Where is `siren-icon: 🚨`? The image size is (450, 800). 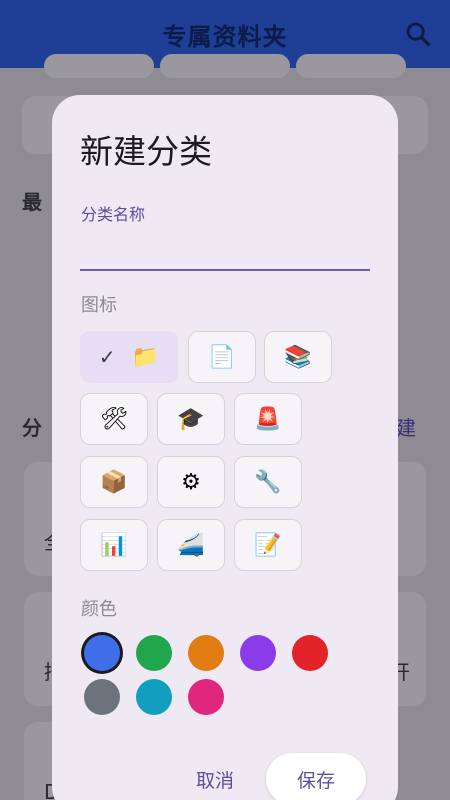 siren-icon: 🚨 is located at coordinates (268, 419).